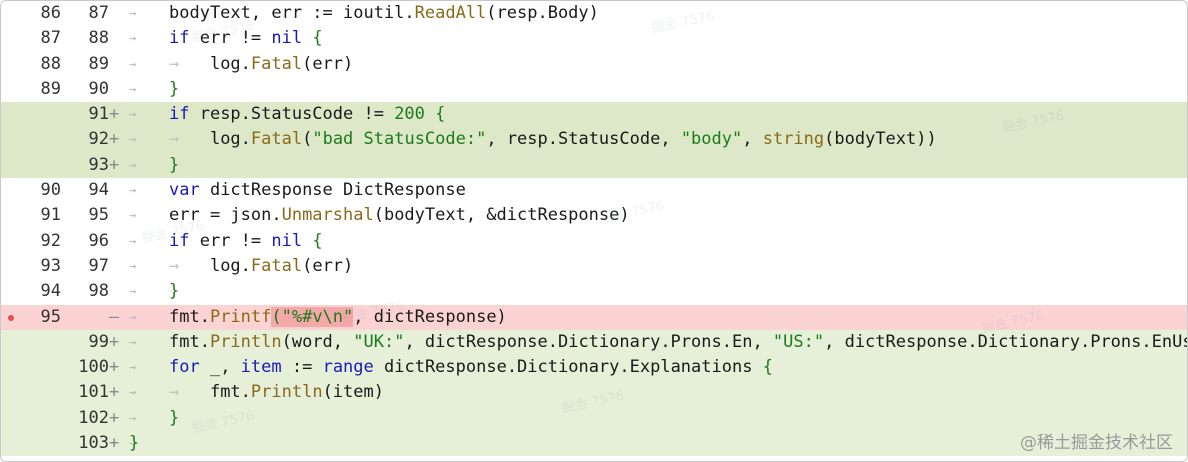 This screenshot has height=462, width=1188. What do you see at coordinates (261, 367) in the screenshot?
I see `code-token: item` at bounding box center [261, 367].